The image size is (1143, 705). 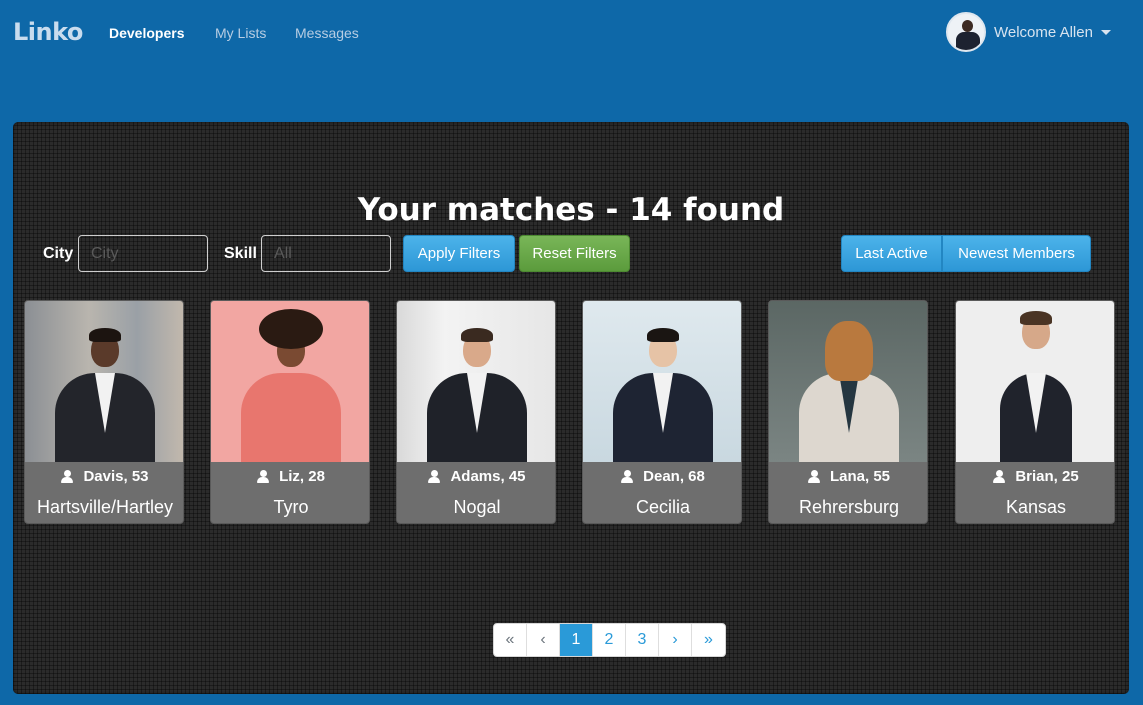 I want to click on member-name-age: Davis, 53, so click(x=116, y=476).